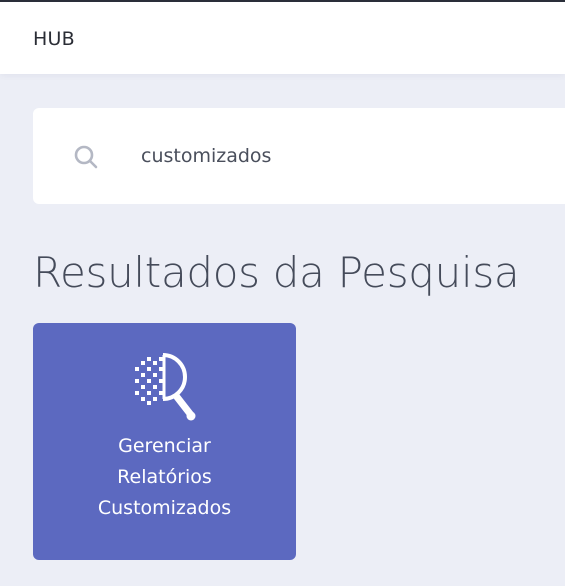 This screenshot has height=586, width=565. What do you see at coordinates (165, 387) in the screenshot?
I see `search-pixels-icon` at bounding box center [165, 387].